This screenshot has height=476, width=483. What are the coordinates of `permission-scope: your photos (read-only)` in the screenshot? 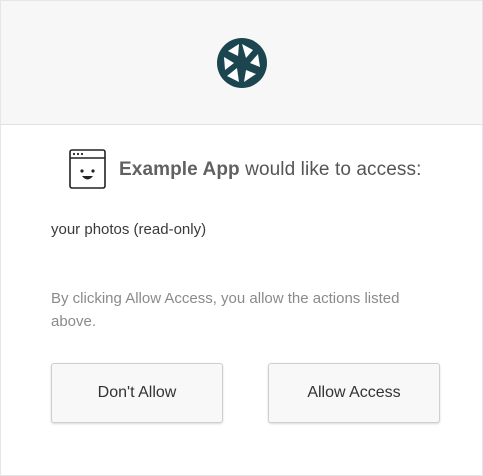 It's located at (129, 229).